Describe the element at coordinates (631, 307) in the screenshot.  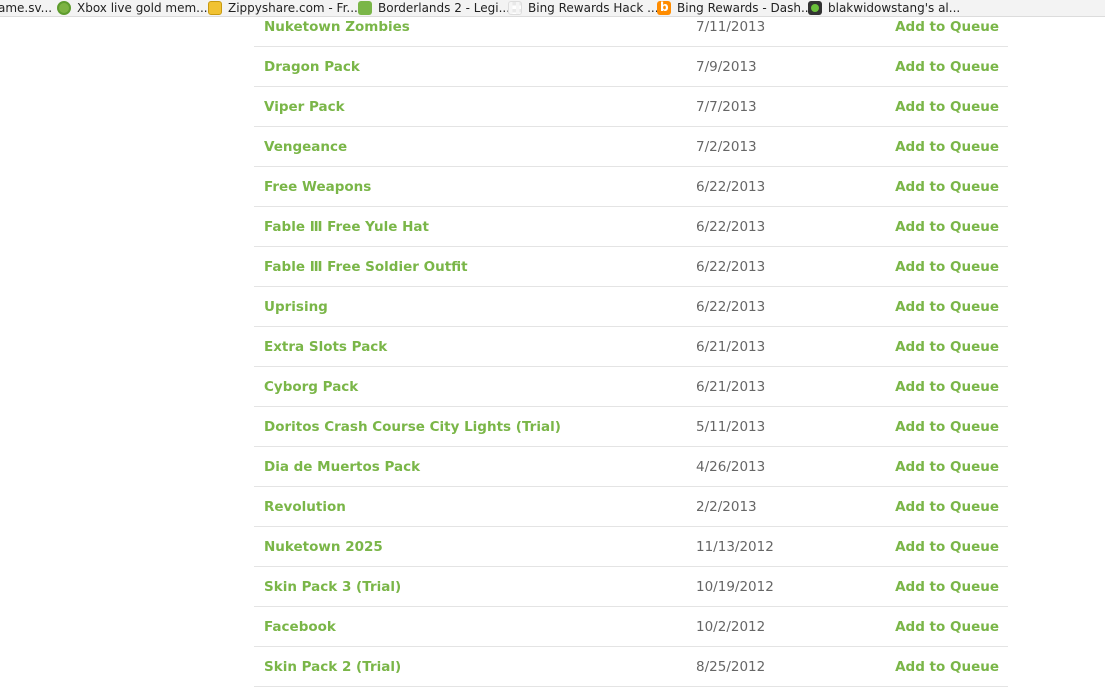
I see `list-item: Uprising 6/22/2013 Add to Queue` at that location.